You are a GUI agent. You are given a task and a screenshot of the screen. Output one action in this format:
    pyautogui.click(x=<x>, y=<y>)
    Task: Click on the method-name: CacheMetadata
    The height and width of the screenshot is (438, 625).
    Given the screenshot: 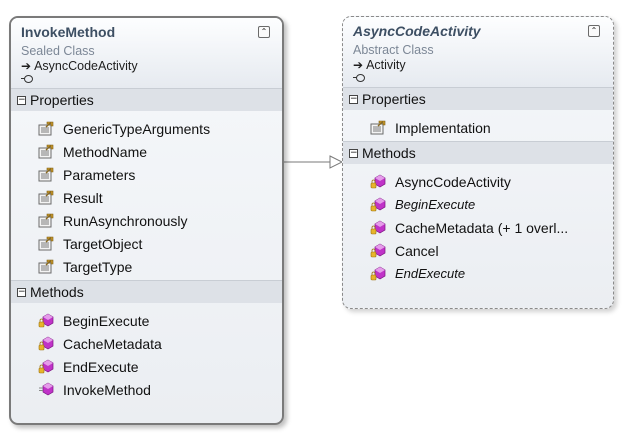 What is the action you would take?
    pyautogui.click(x=112, y=343)
    